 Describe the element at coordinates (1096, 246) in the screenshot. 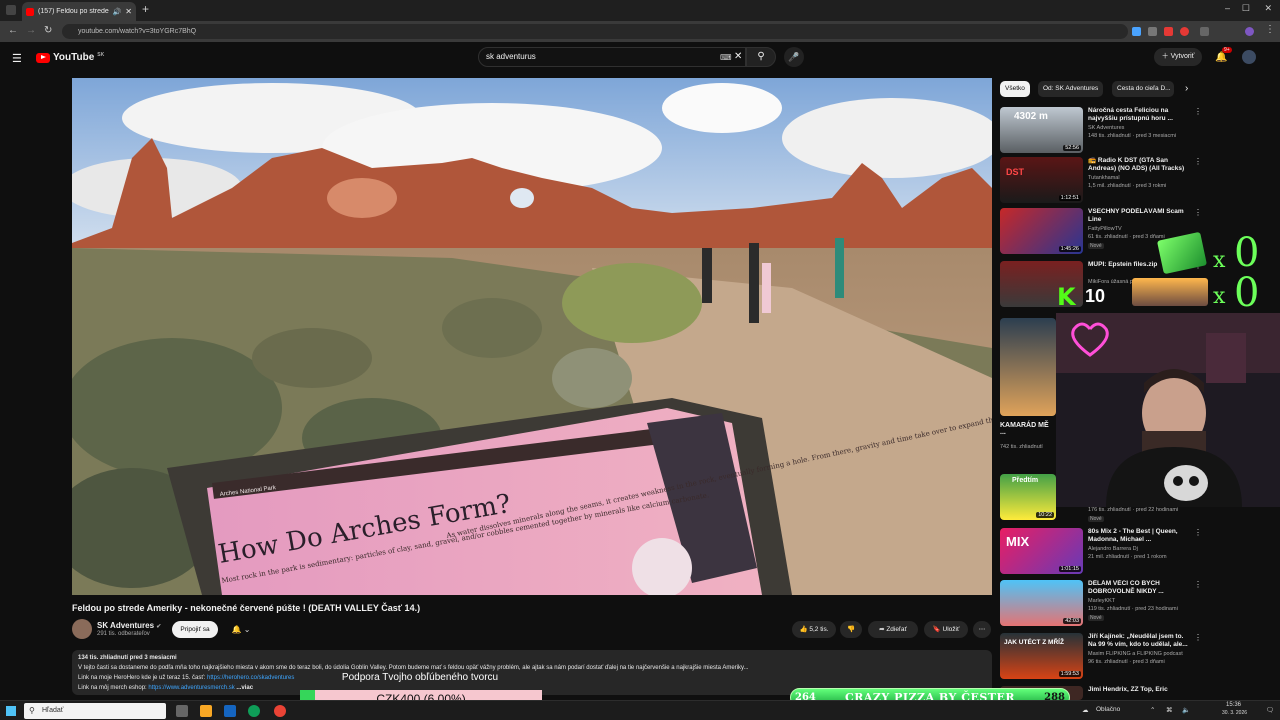

I see `new-badge: Nové` at that location.